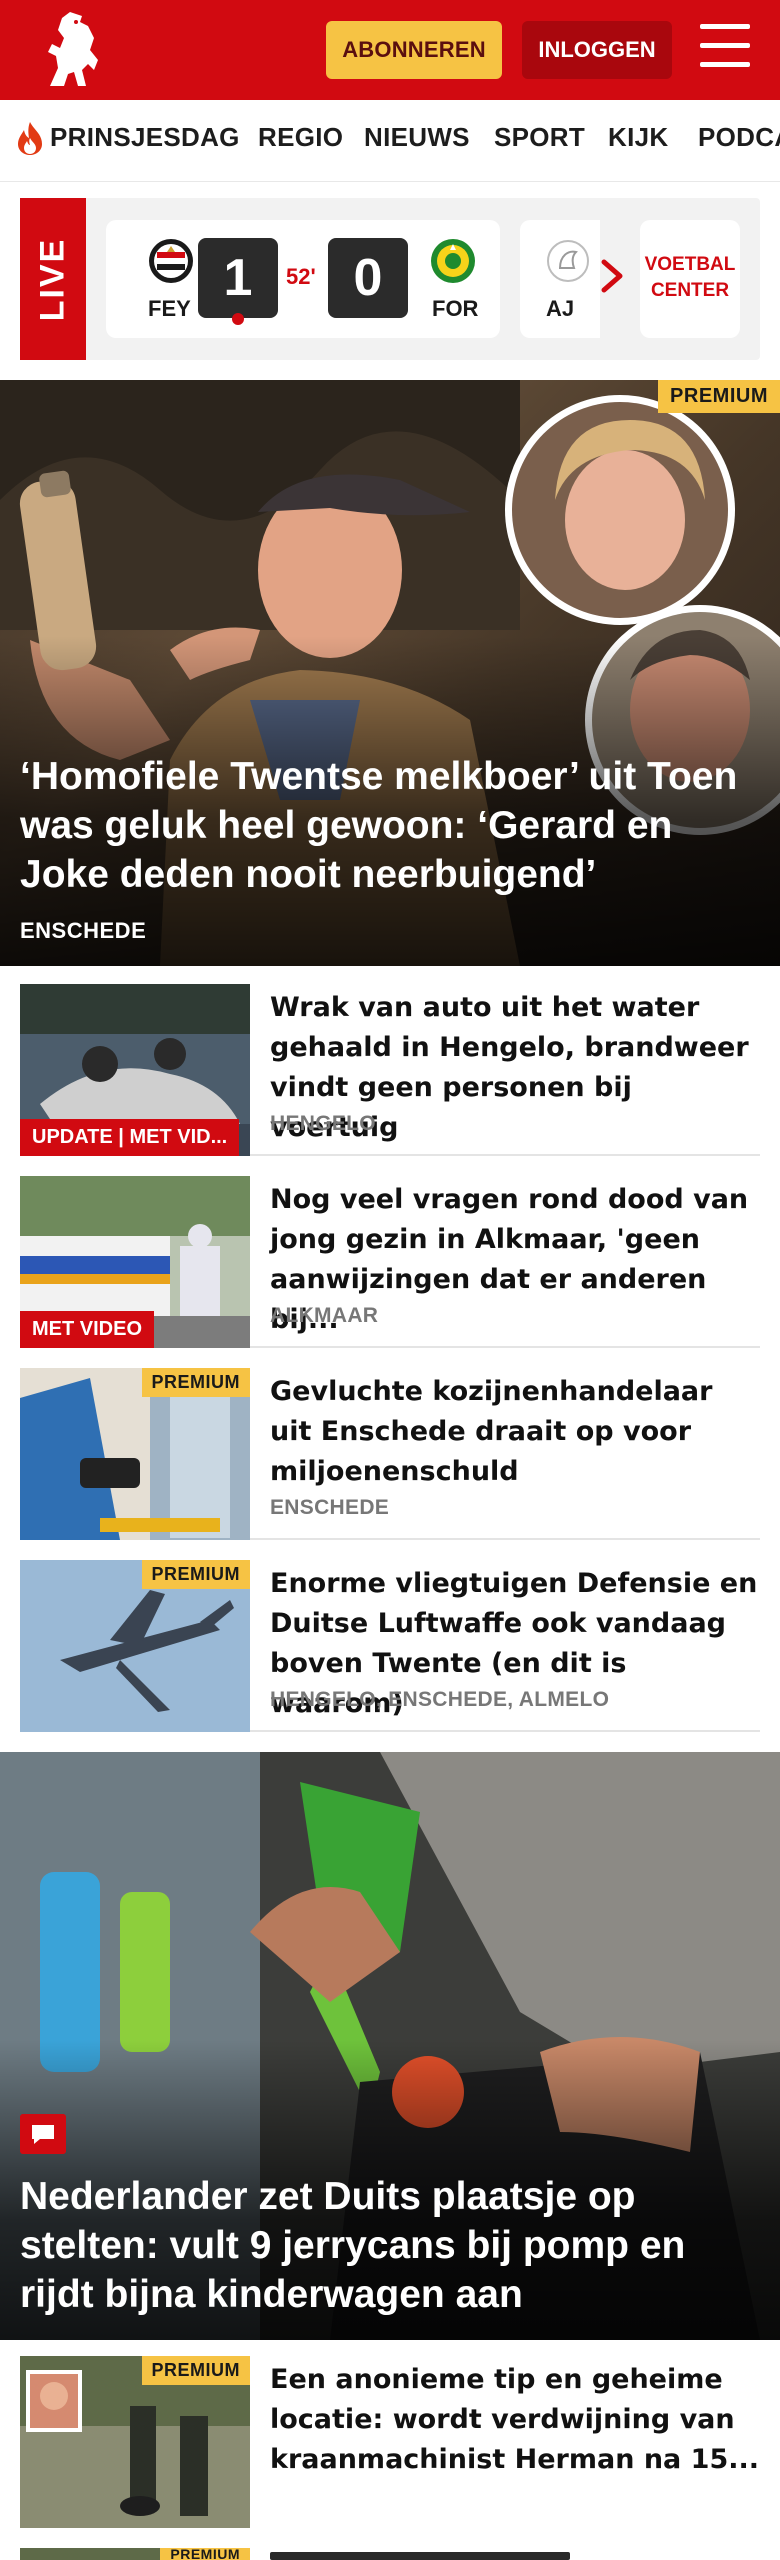 The height and width of the screenshot is (2560, 780). I want to click on article-thumbnail-peek: PREMIUM, so click(135, 2554).